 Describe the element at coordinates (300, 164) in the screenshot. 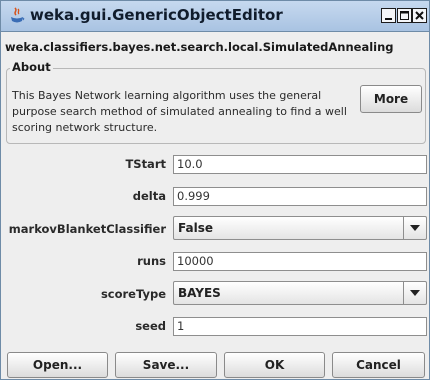

I see `tstart-field: 10.0` at that location.